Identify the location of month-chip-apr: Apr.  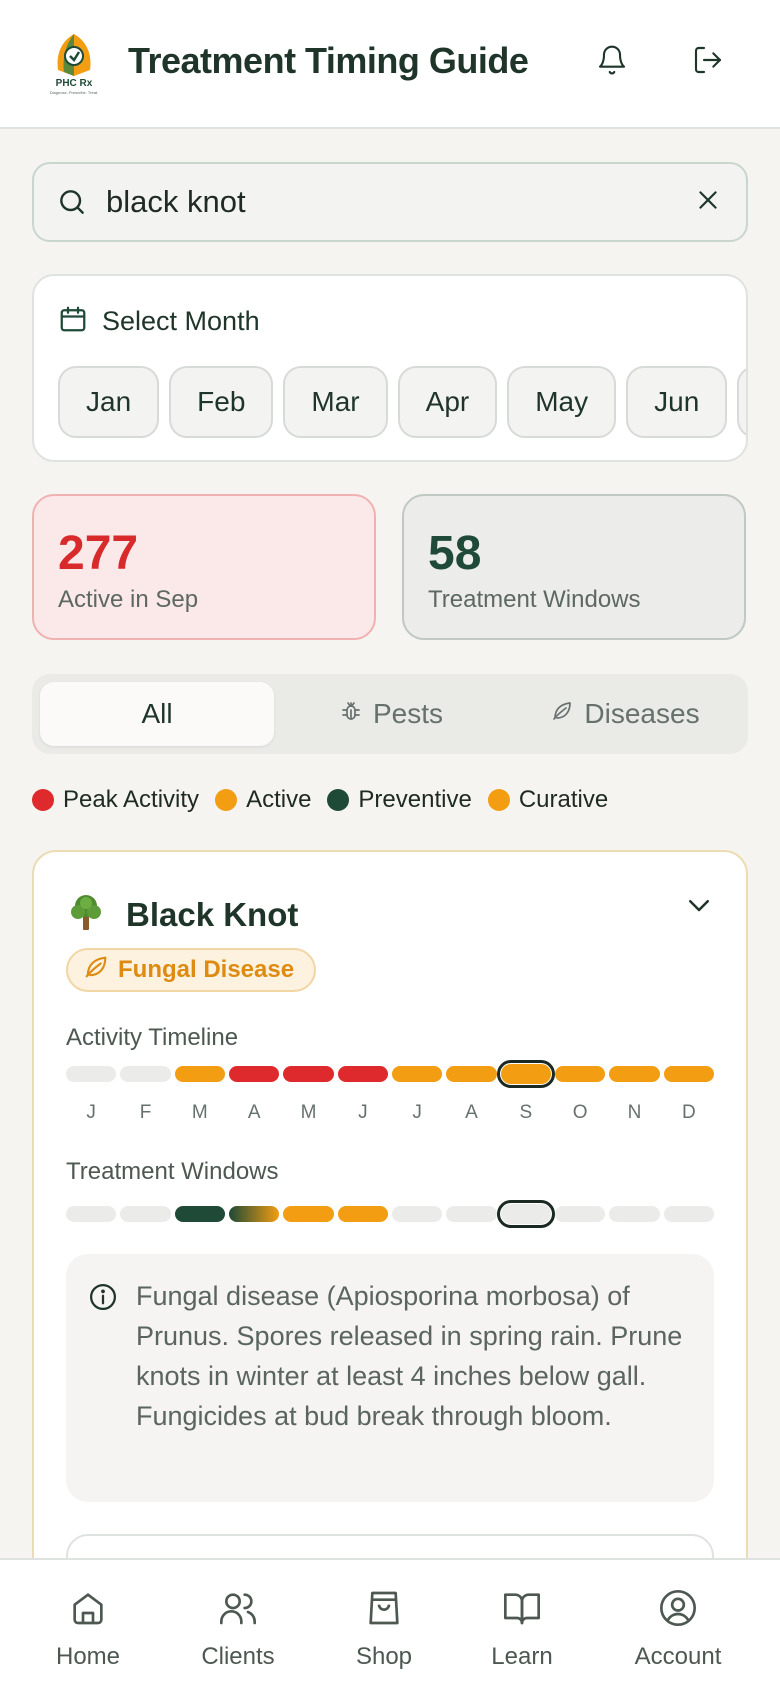
(447, 402).